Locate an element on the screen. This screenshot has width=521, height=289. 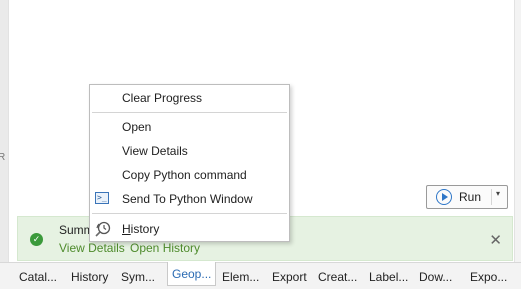
python-window-icon: >_ is located at coordinates (102, 198).